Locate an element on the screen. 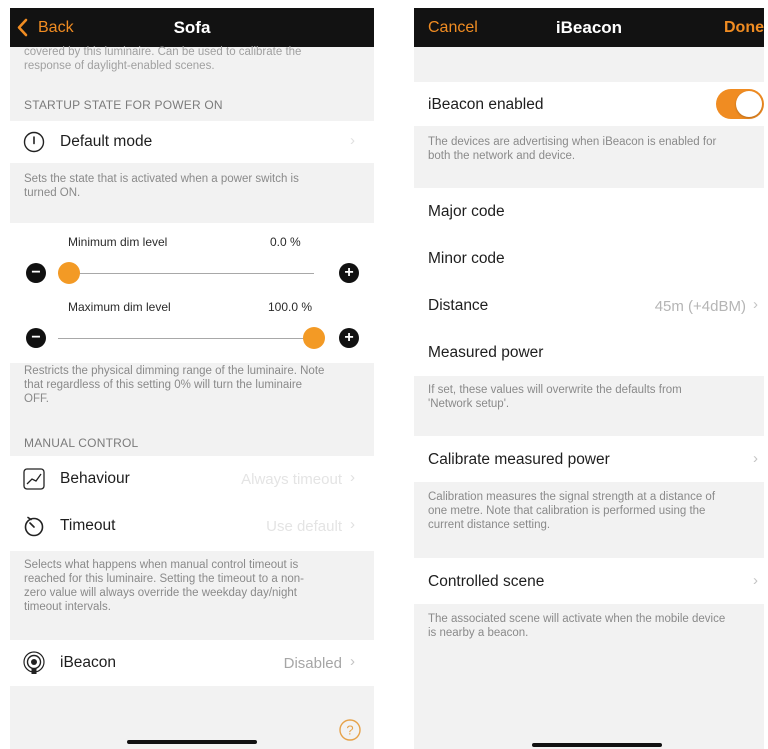 This screenshot has height=749, width=768. increase-min-dim-button: + is located at coordinates (349, 273).